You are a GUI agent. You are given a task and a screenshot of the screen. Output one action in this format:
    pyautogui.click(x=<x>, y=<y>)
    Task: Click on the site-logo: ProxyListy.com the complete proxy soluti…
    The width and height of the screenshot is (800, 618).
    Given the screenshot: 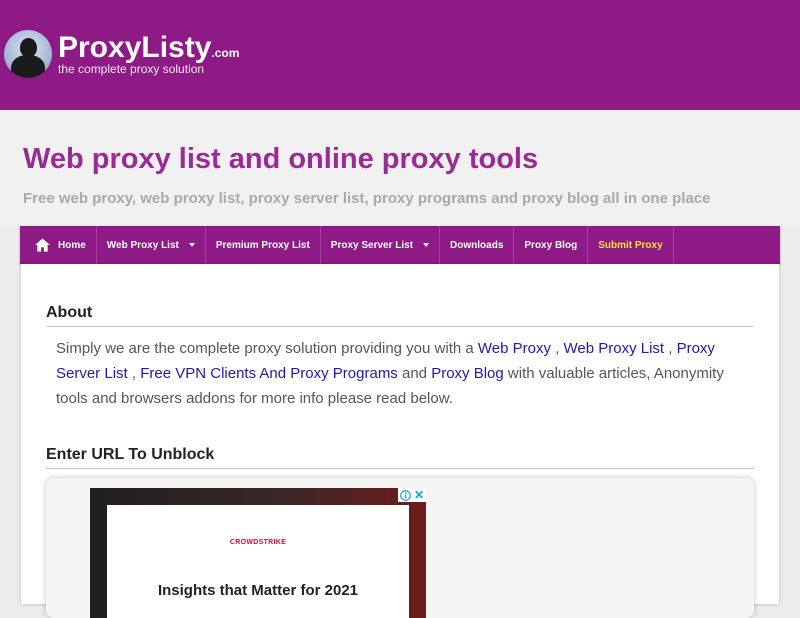 What is the action you would take?
    pyautogui.click(x=121, y=54)
    